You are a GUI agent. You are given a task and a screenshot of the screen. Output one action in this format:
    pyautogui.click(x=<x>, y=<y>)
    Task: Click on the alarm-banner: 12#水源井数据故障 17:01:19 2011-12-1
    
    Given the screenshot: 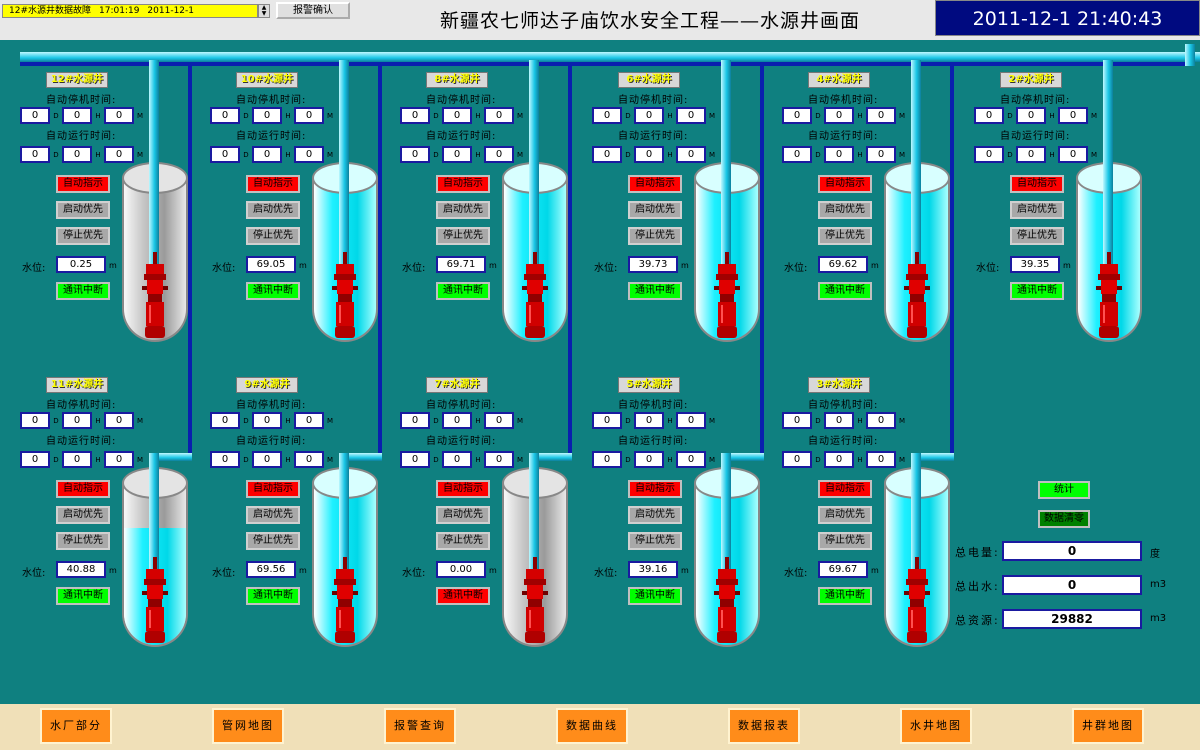 What is the action you would take?
    pyautogui.click(x=130, y=11)
    